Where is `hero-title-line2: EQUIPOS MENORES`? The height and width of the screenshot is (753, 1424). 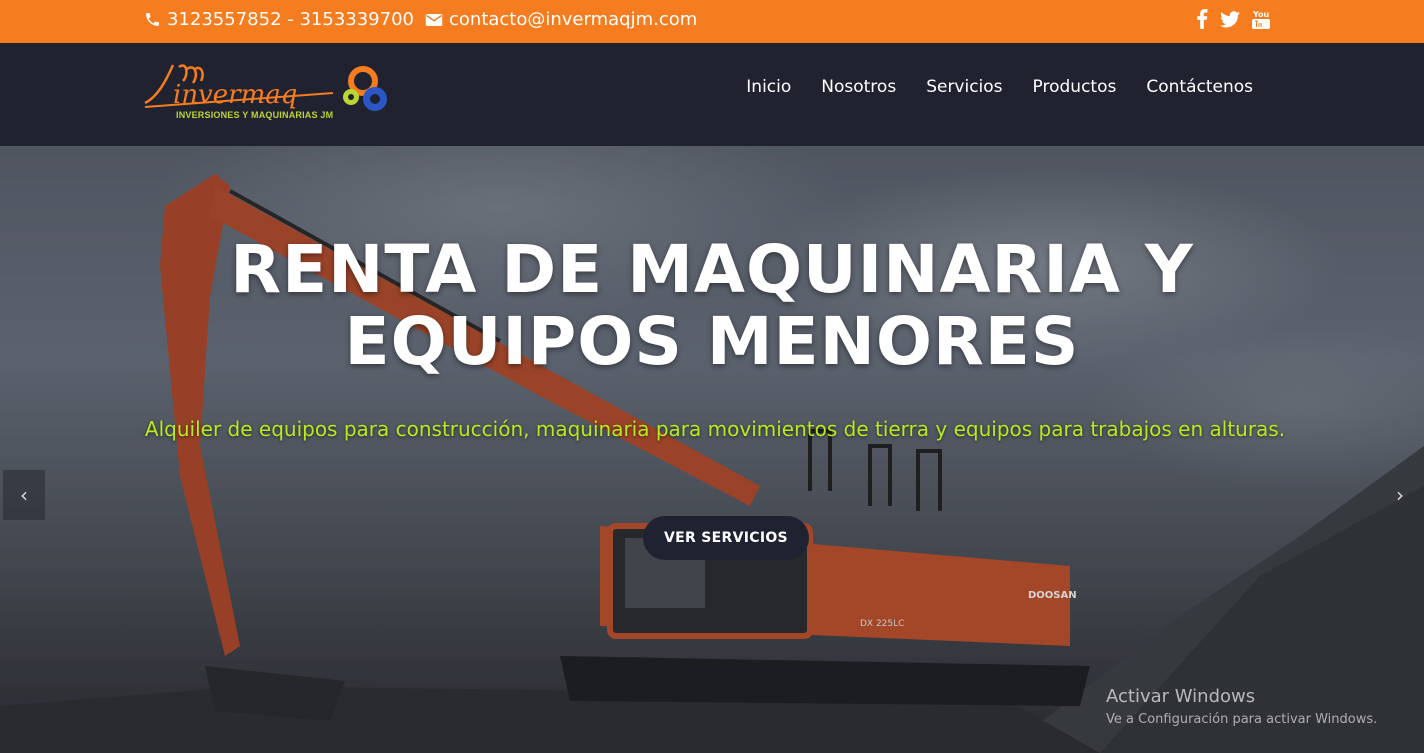 hero-title-line2: EQUIPOS MENORES is located at coordinates (712, 341).